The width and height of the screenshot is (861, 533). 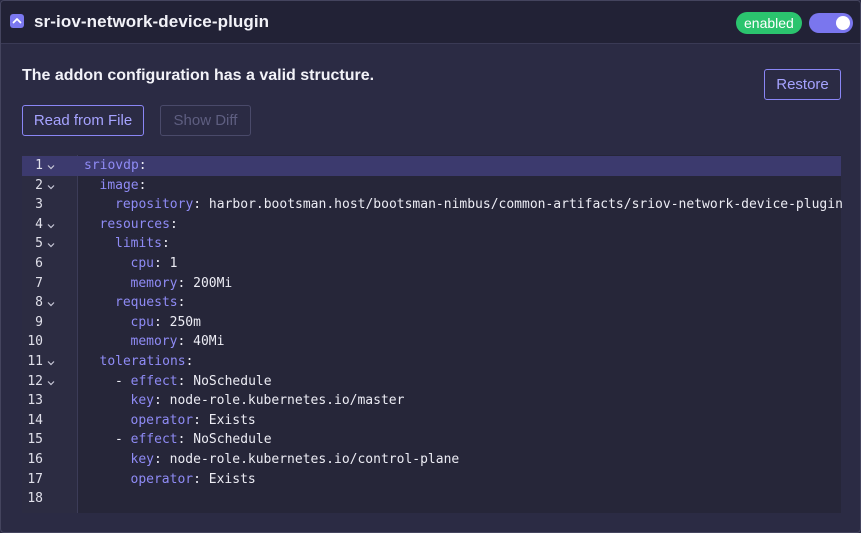 I want to click on yaml-value: 1, so click(x=169, y=263).